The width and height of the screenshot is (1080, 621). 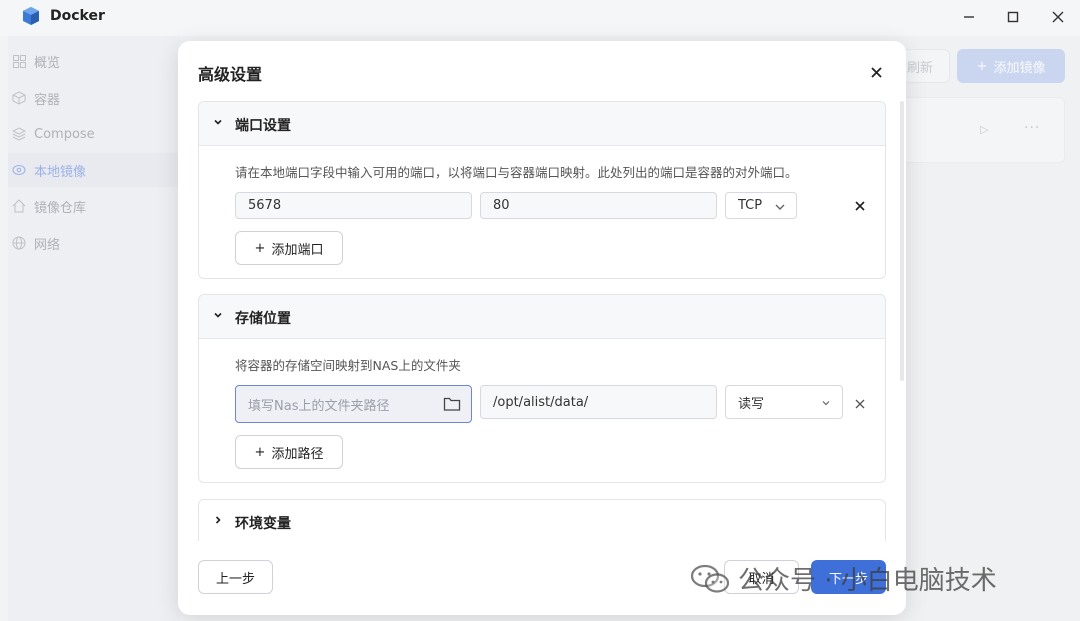 What do you see at coordinates (784, 402) in the screenshot?
I see `access-mode-select: 读写` at bounding box center [784, 402].